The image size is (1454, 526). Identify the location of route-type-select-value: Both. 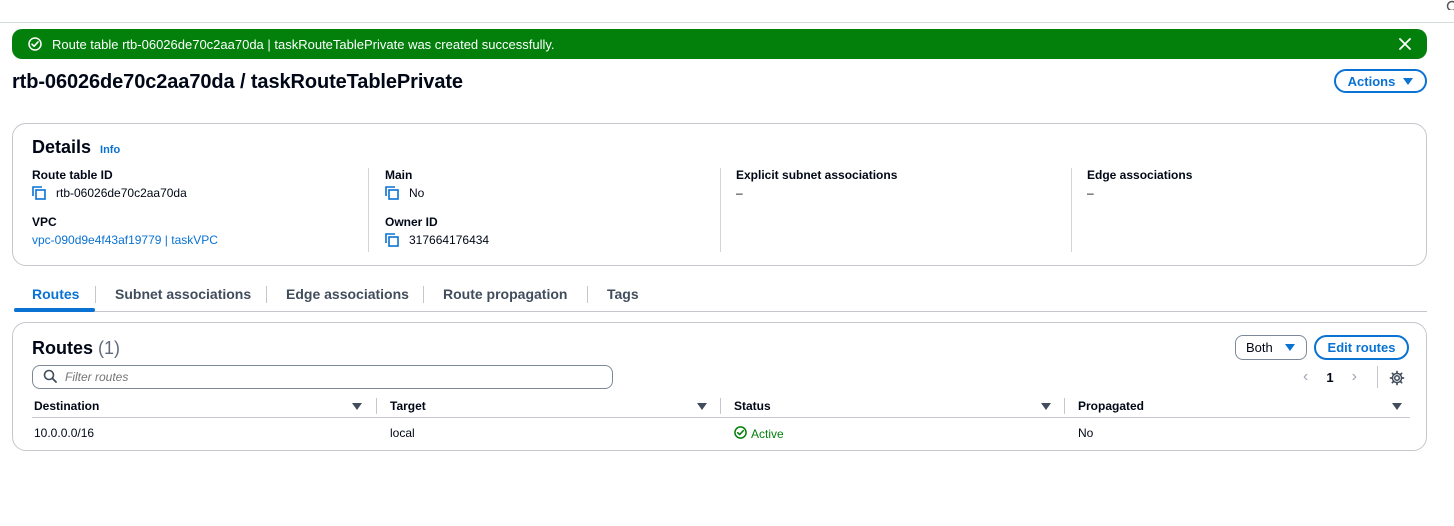
(1259, 347).